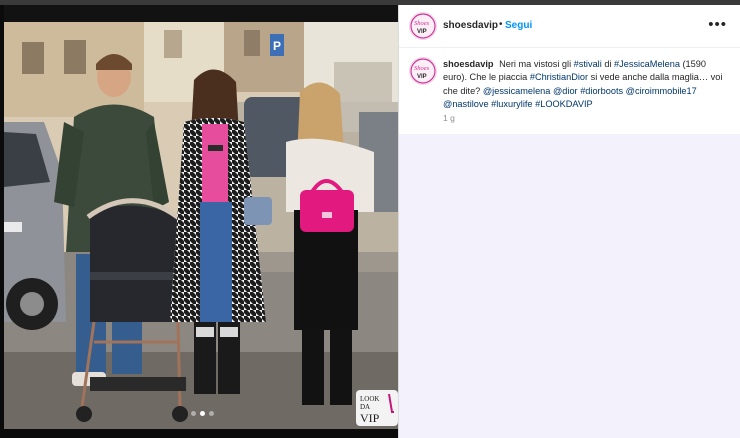 This screenshot has height=438, width=740. I want to click on media-bottom-bar, so click(201, 433).